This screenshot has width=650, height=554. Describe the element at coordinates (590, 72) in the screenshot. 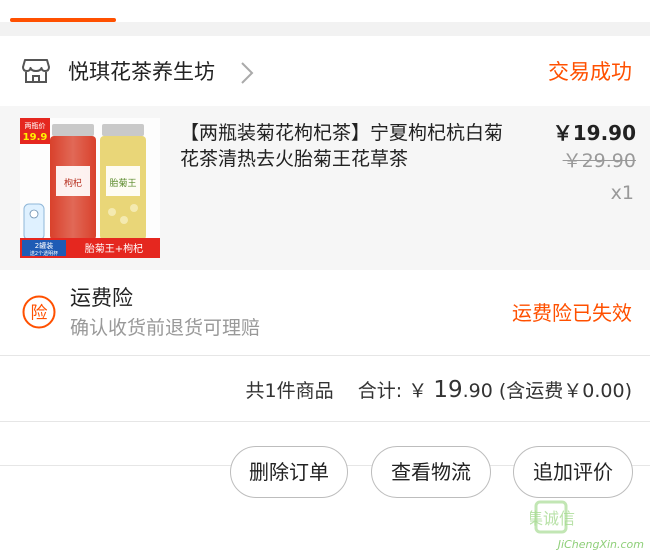

I see `order-status: 交易成功` at that location.